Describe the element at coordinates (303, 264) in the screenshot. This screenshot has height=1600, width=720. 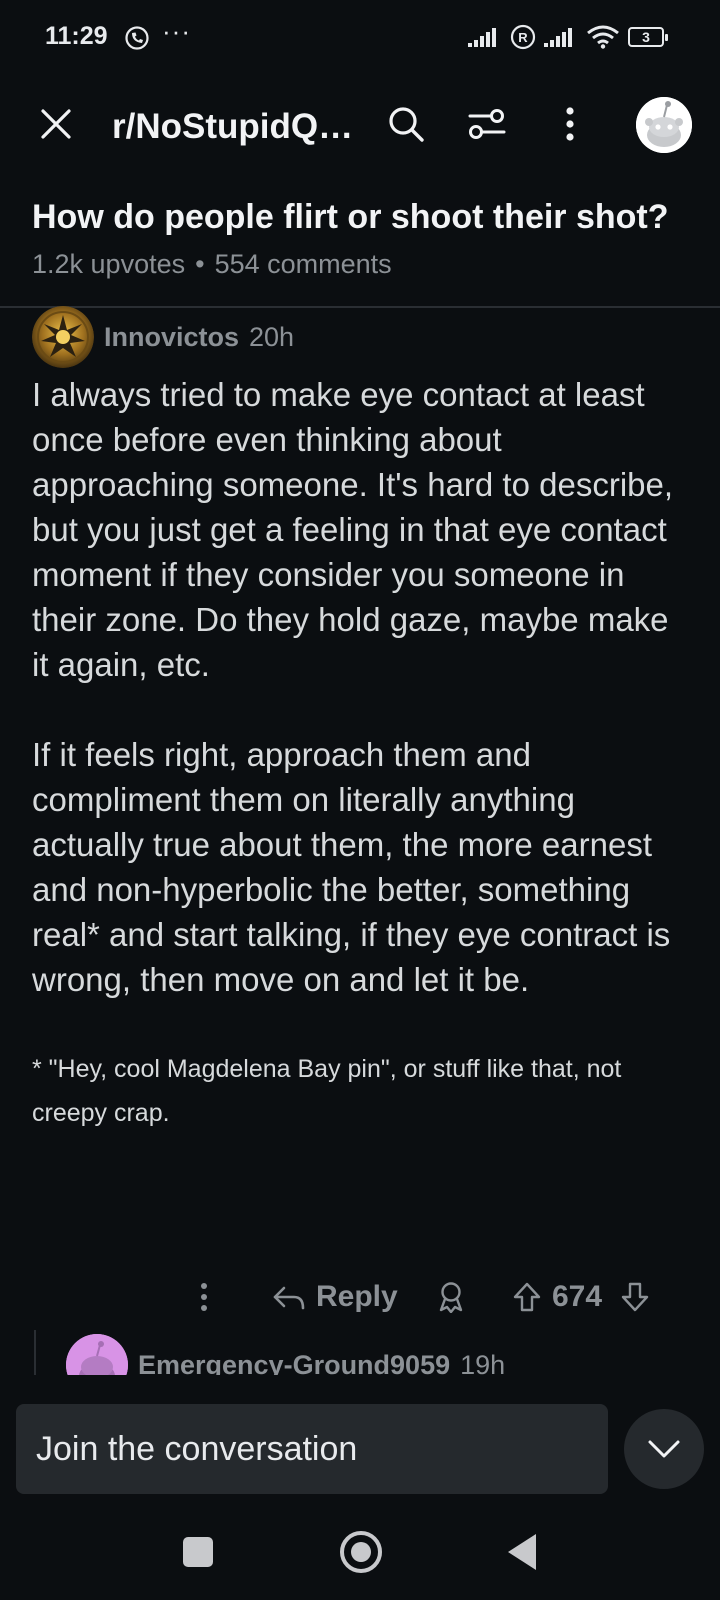
I see `comment-count: 554 comments` at that location.